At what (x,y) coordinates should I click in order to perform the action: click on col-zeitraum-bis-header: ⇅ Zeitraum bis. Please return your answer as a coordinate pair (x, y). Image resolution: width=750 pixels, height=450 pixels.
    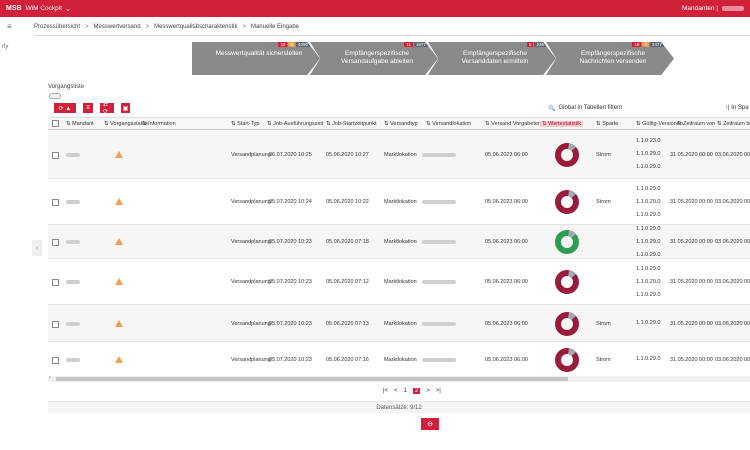
    Looking at the image, I should click on (733, 124).